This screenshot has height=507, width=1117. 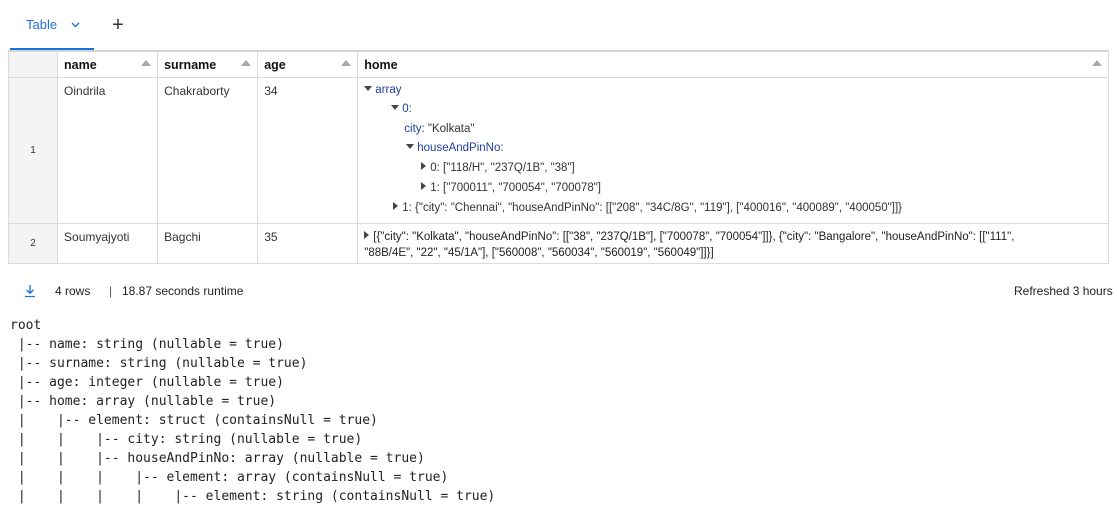 I want to click on tree-key: houseAndPinNo:, so click(x=460, y=148).